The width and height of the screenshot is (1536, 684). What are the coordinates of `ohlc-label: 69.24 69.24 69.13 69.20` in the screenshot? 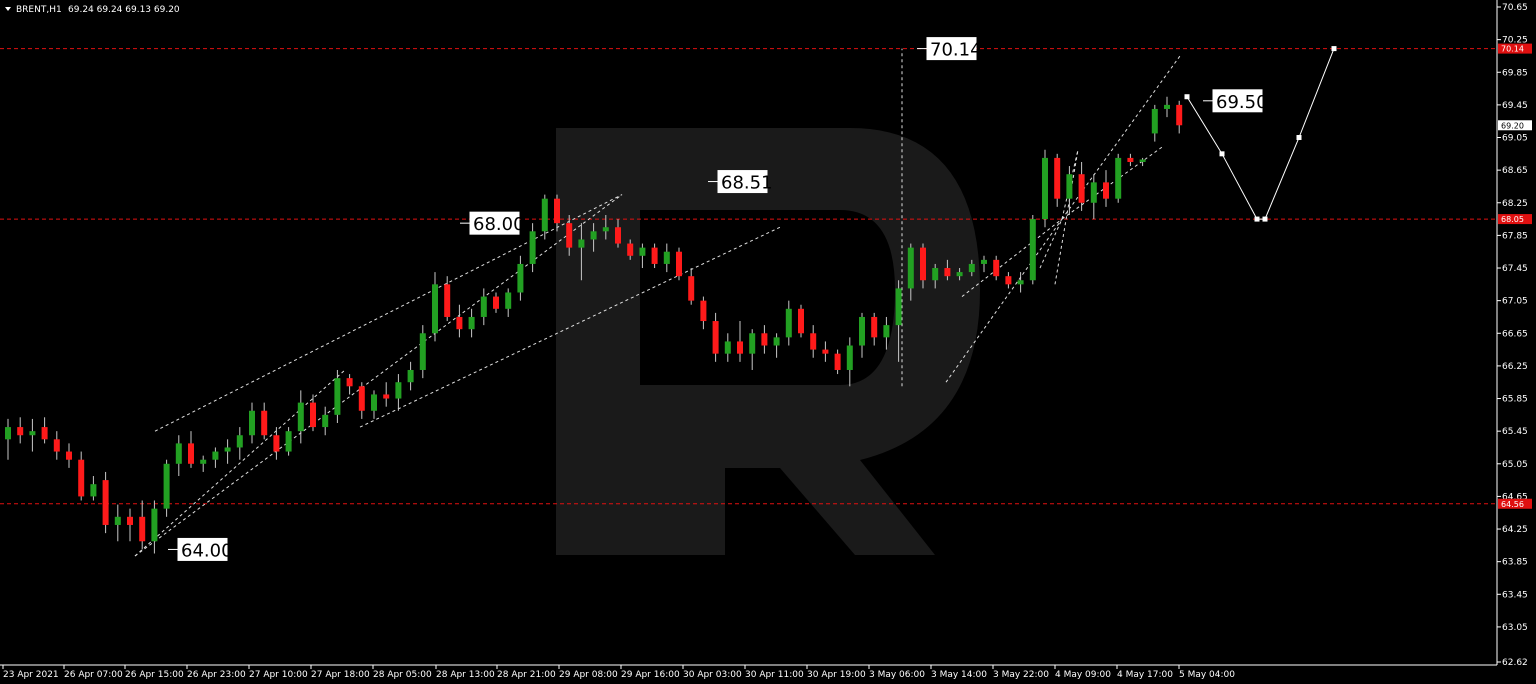 It's located at (124, 10).